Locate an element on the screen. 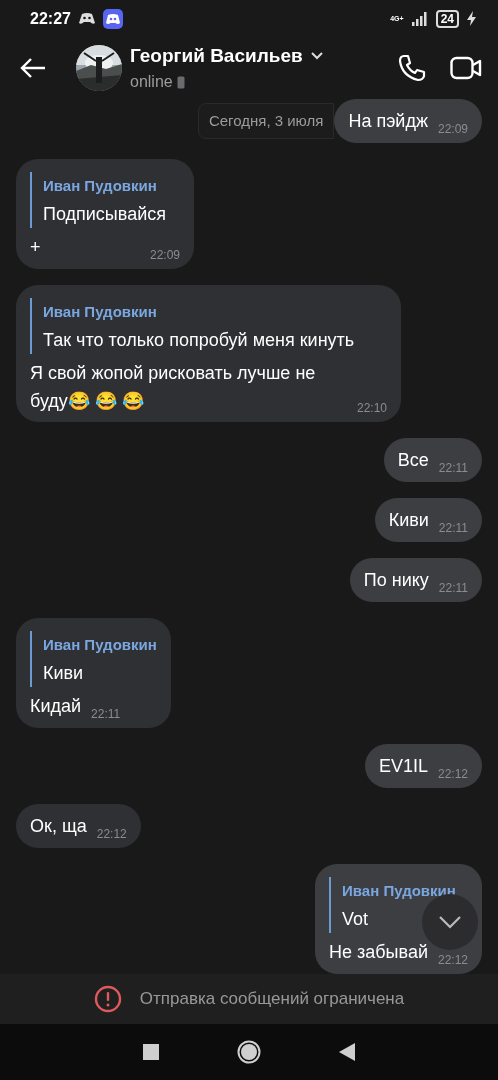 This screenshot has width=498, height=1080. quoted-text: Так что только попробуй меня кинуть is located at coordinates (199, 340).